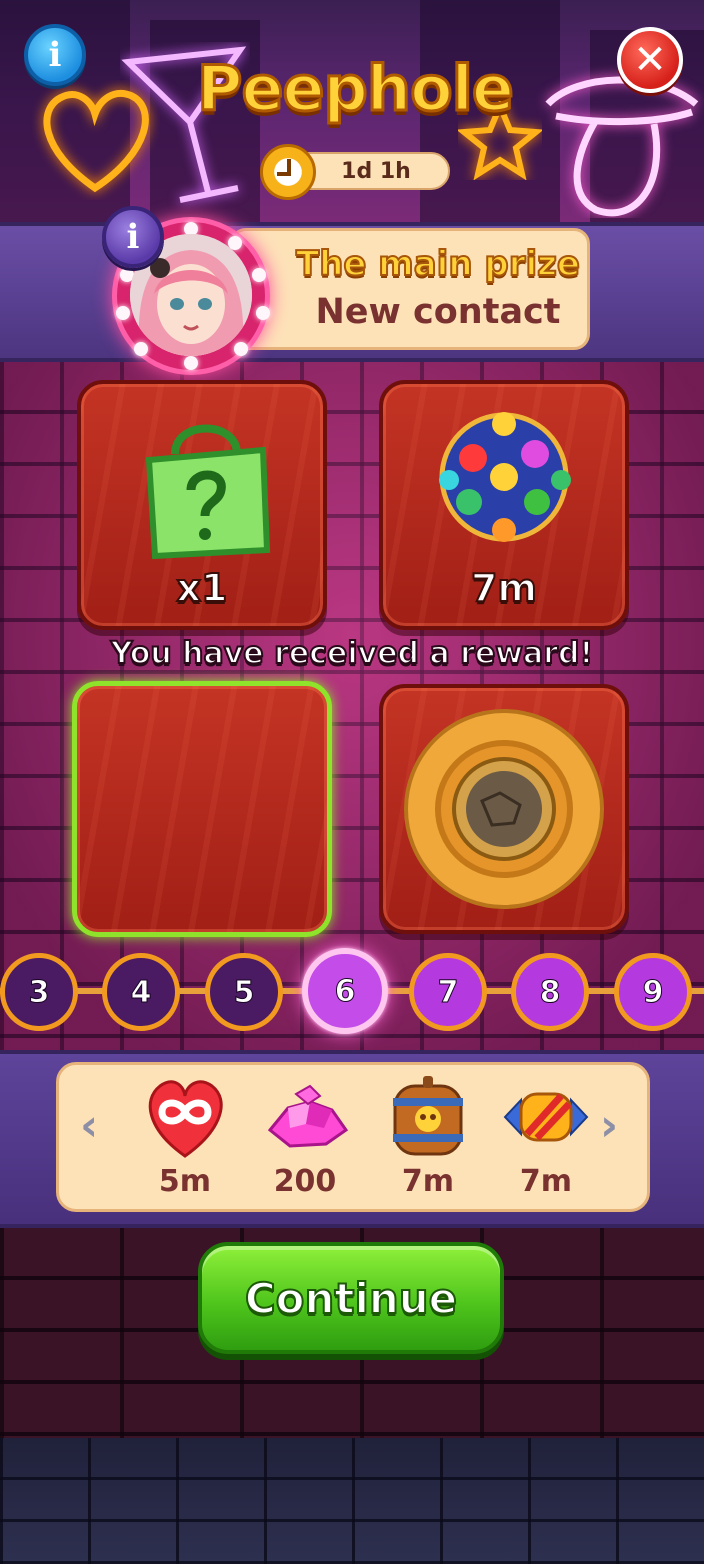 The image size is (704, 1564). I want to click on mystery-bag-icon, so click(208, 492).